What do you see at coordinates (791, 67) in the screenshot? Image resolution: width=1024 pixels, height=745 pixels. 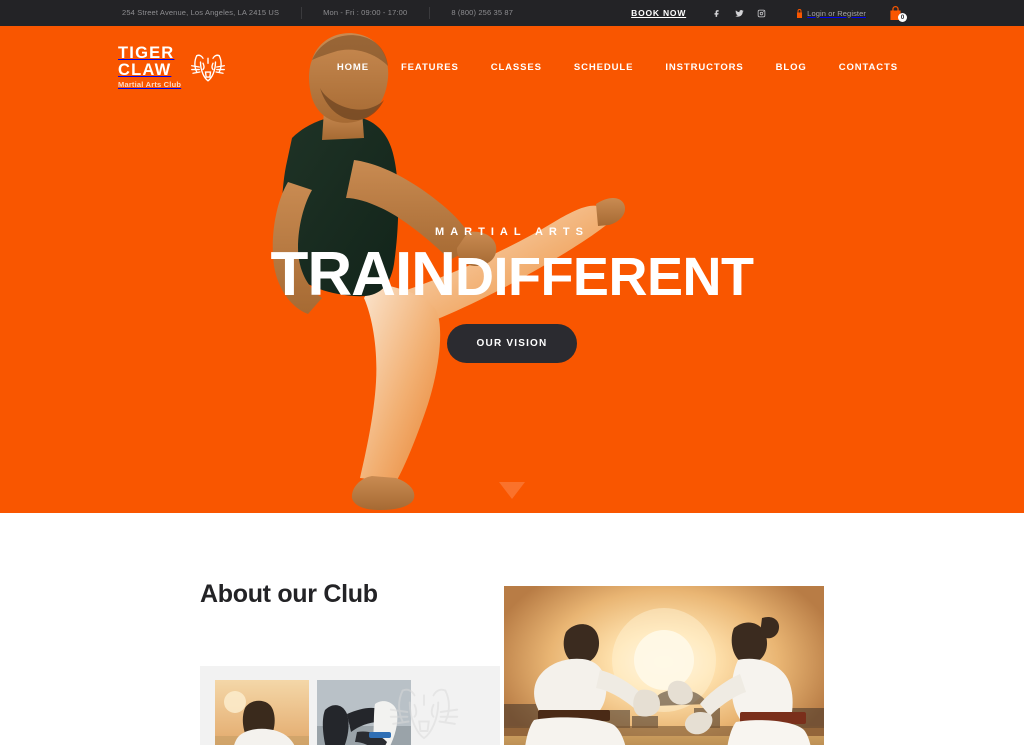 I see `nav-item-blog: BLOG` at bounding box center [791, 67].